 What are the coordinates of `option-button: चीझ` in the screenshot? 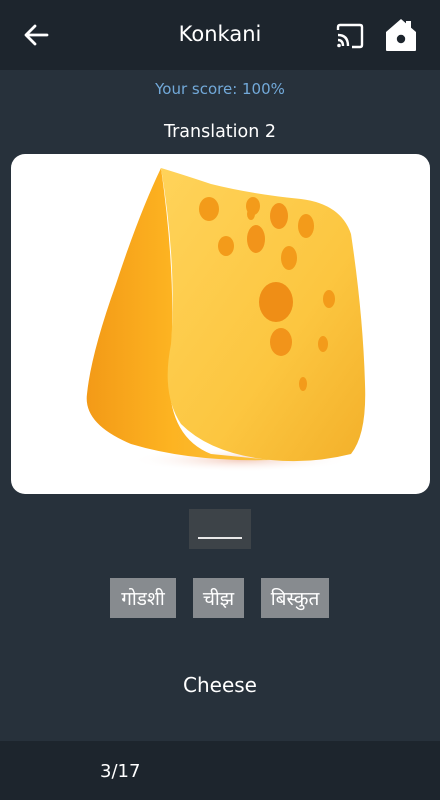 It's located at (218, 598).